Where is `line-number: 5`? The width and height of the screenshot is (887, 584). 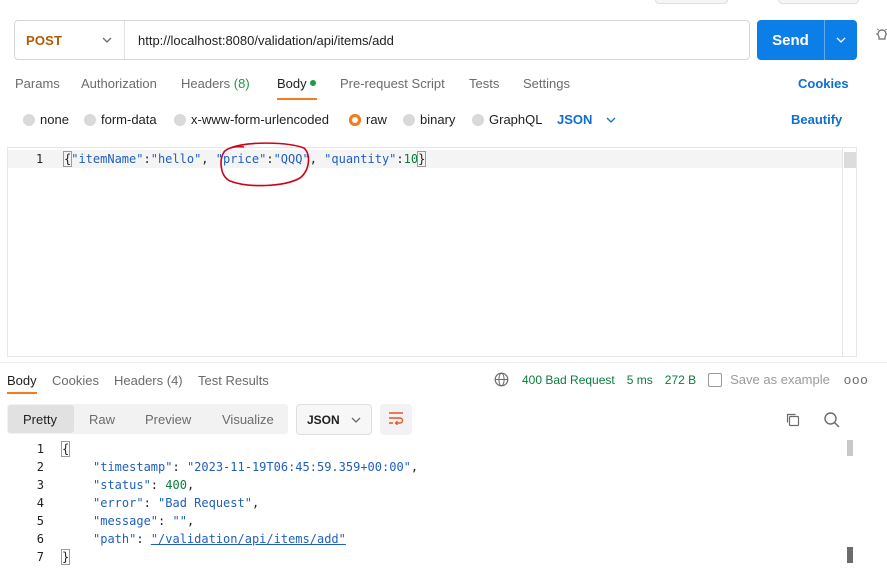
line-number: 5 is located at coordinates (40, 521).